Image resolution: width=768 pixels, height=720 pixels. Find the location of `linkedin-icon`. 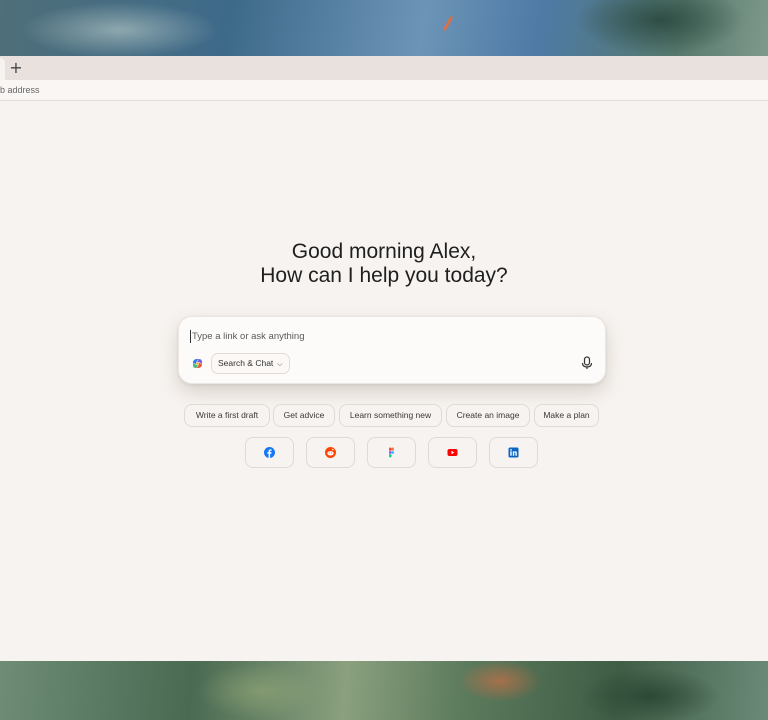

linkedin-icon is located at coordinates (513, 452).